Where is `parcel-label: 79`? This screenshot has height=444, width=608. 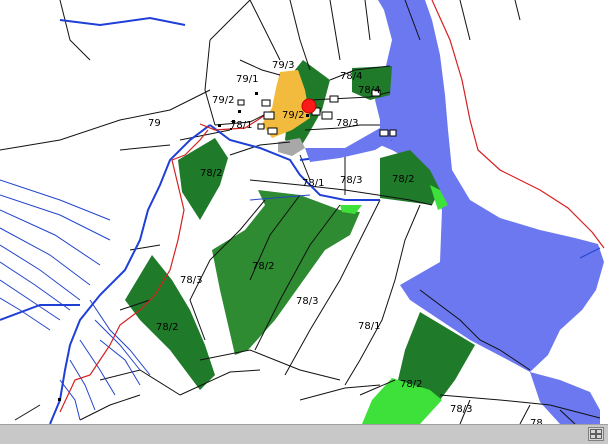
parcel-label: 79 is located at coordinates (154, 123).